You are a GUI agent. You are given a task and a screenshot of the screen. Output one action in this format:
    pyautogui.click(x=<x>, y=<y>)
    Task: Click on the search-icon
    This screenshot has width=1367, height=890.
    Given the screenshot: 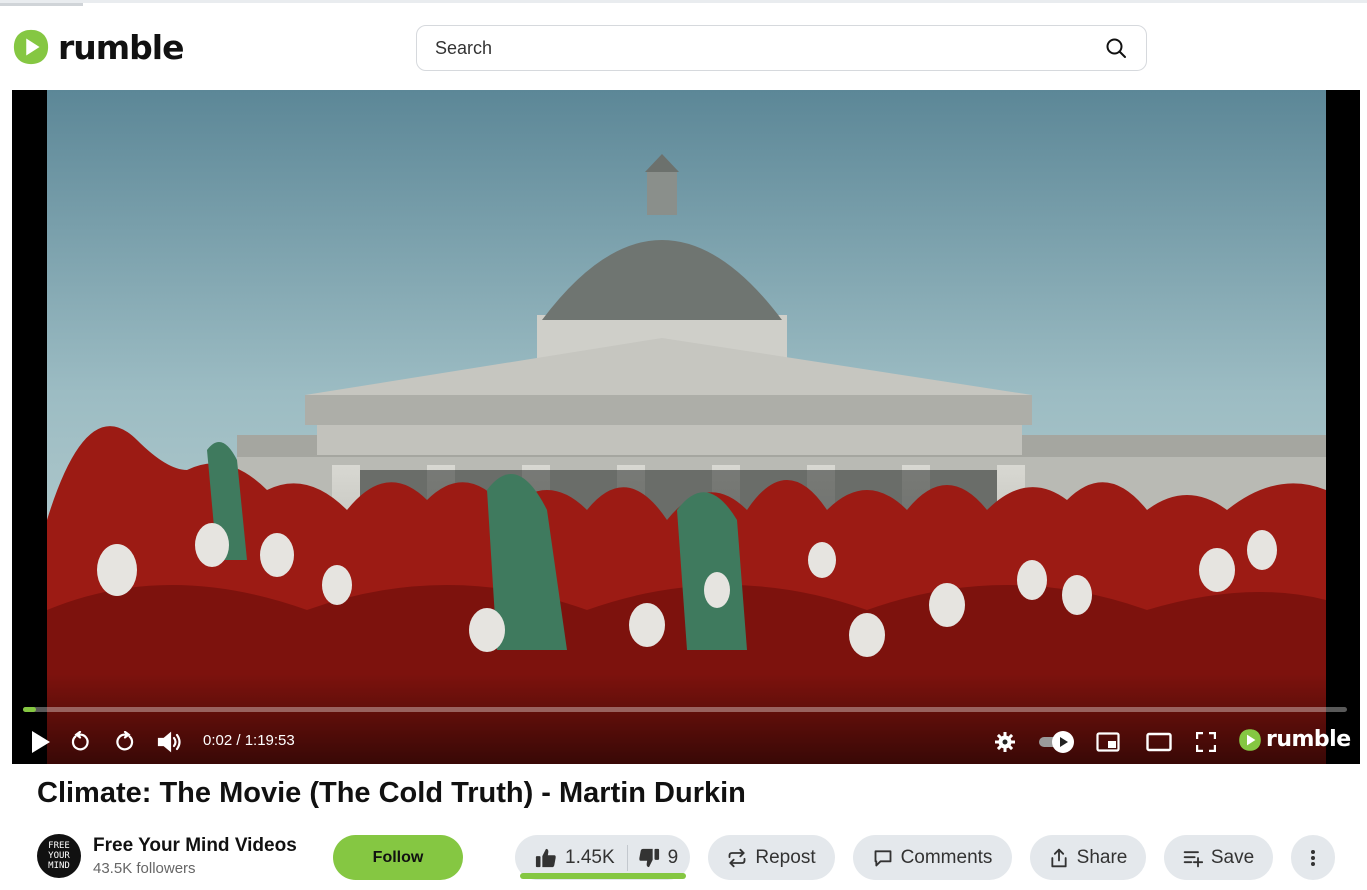 What is the action you would take?
    pyautogui.click(x=1116, y=48)
    